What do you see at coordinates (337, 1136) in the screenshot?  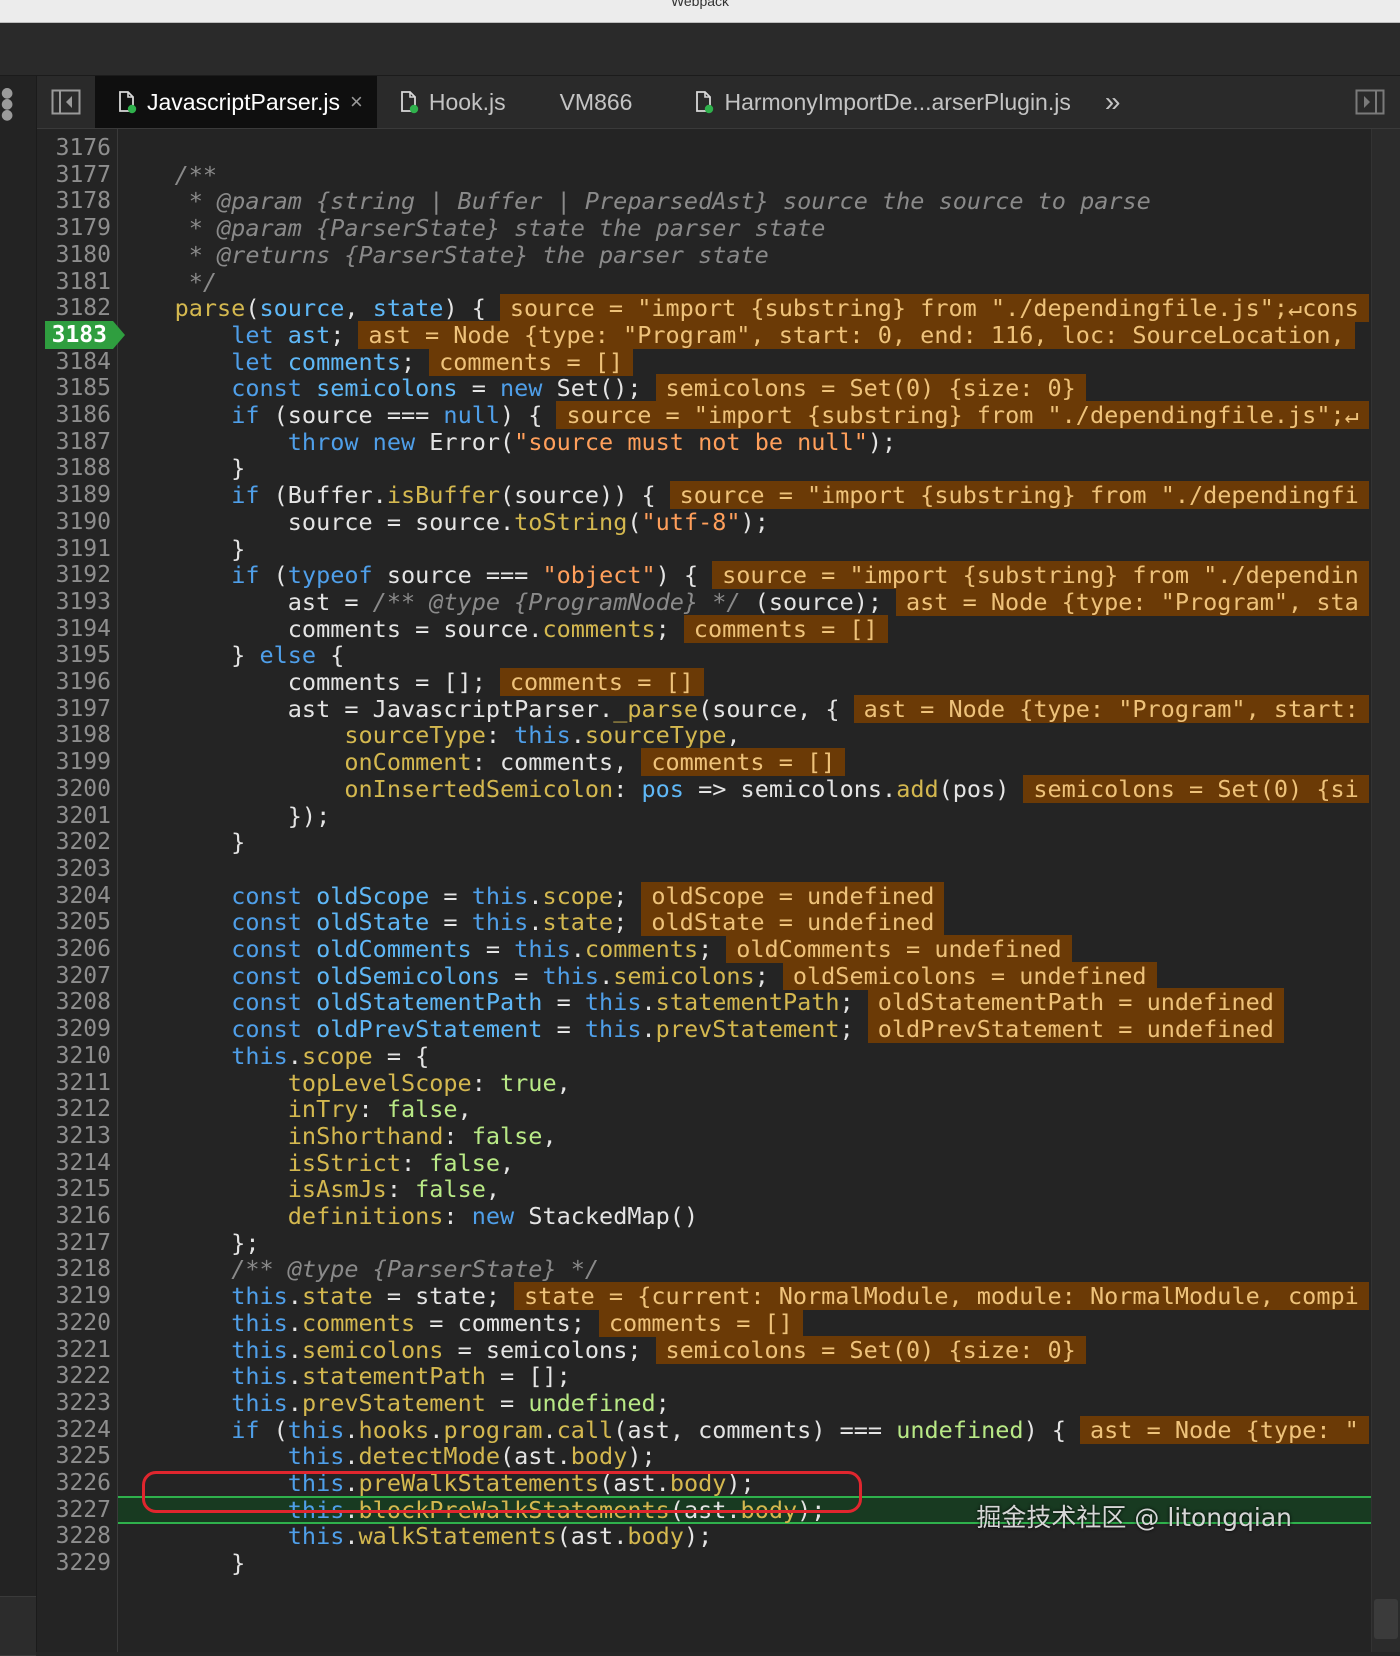 I see `code-line: inShorthand: false,` at bounding box center [337, 1136].